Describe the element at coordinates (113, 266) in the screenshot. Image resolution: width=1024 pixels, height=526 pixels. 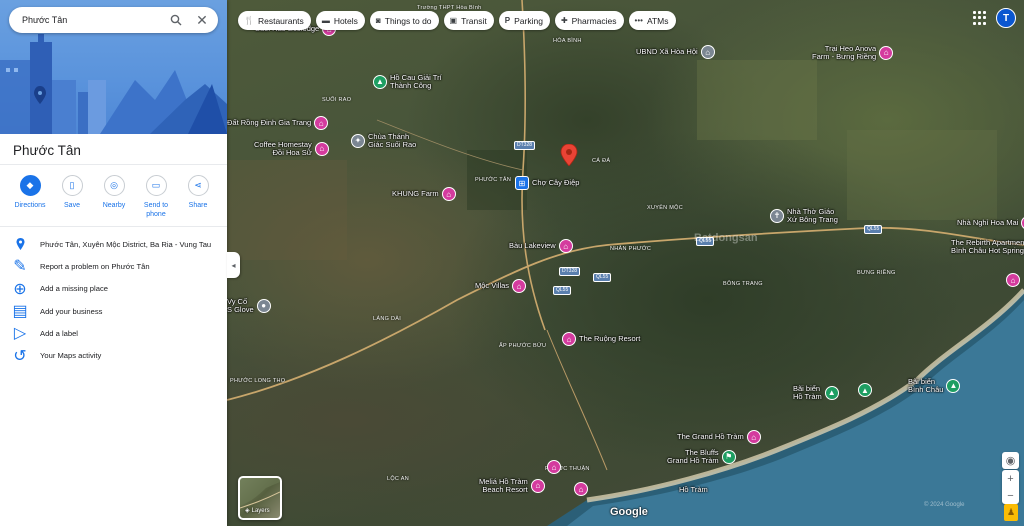
I see `report-problem-row: ✎ Report a problem on Phước Tân` at that location.